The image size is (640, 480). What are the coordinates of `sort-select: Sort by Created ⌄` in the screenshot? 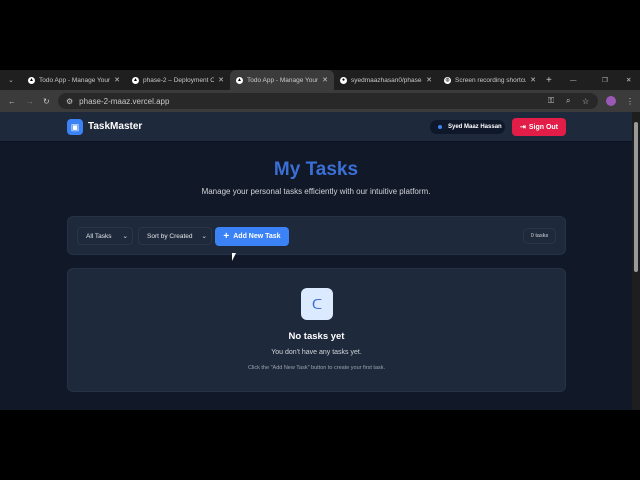 It's located at (175, 236).